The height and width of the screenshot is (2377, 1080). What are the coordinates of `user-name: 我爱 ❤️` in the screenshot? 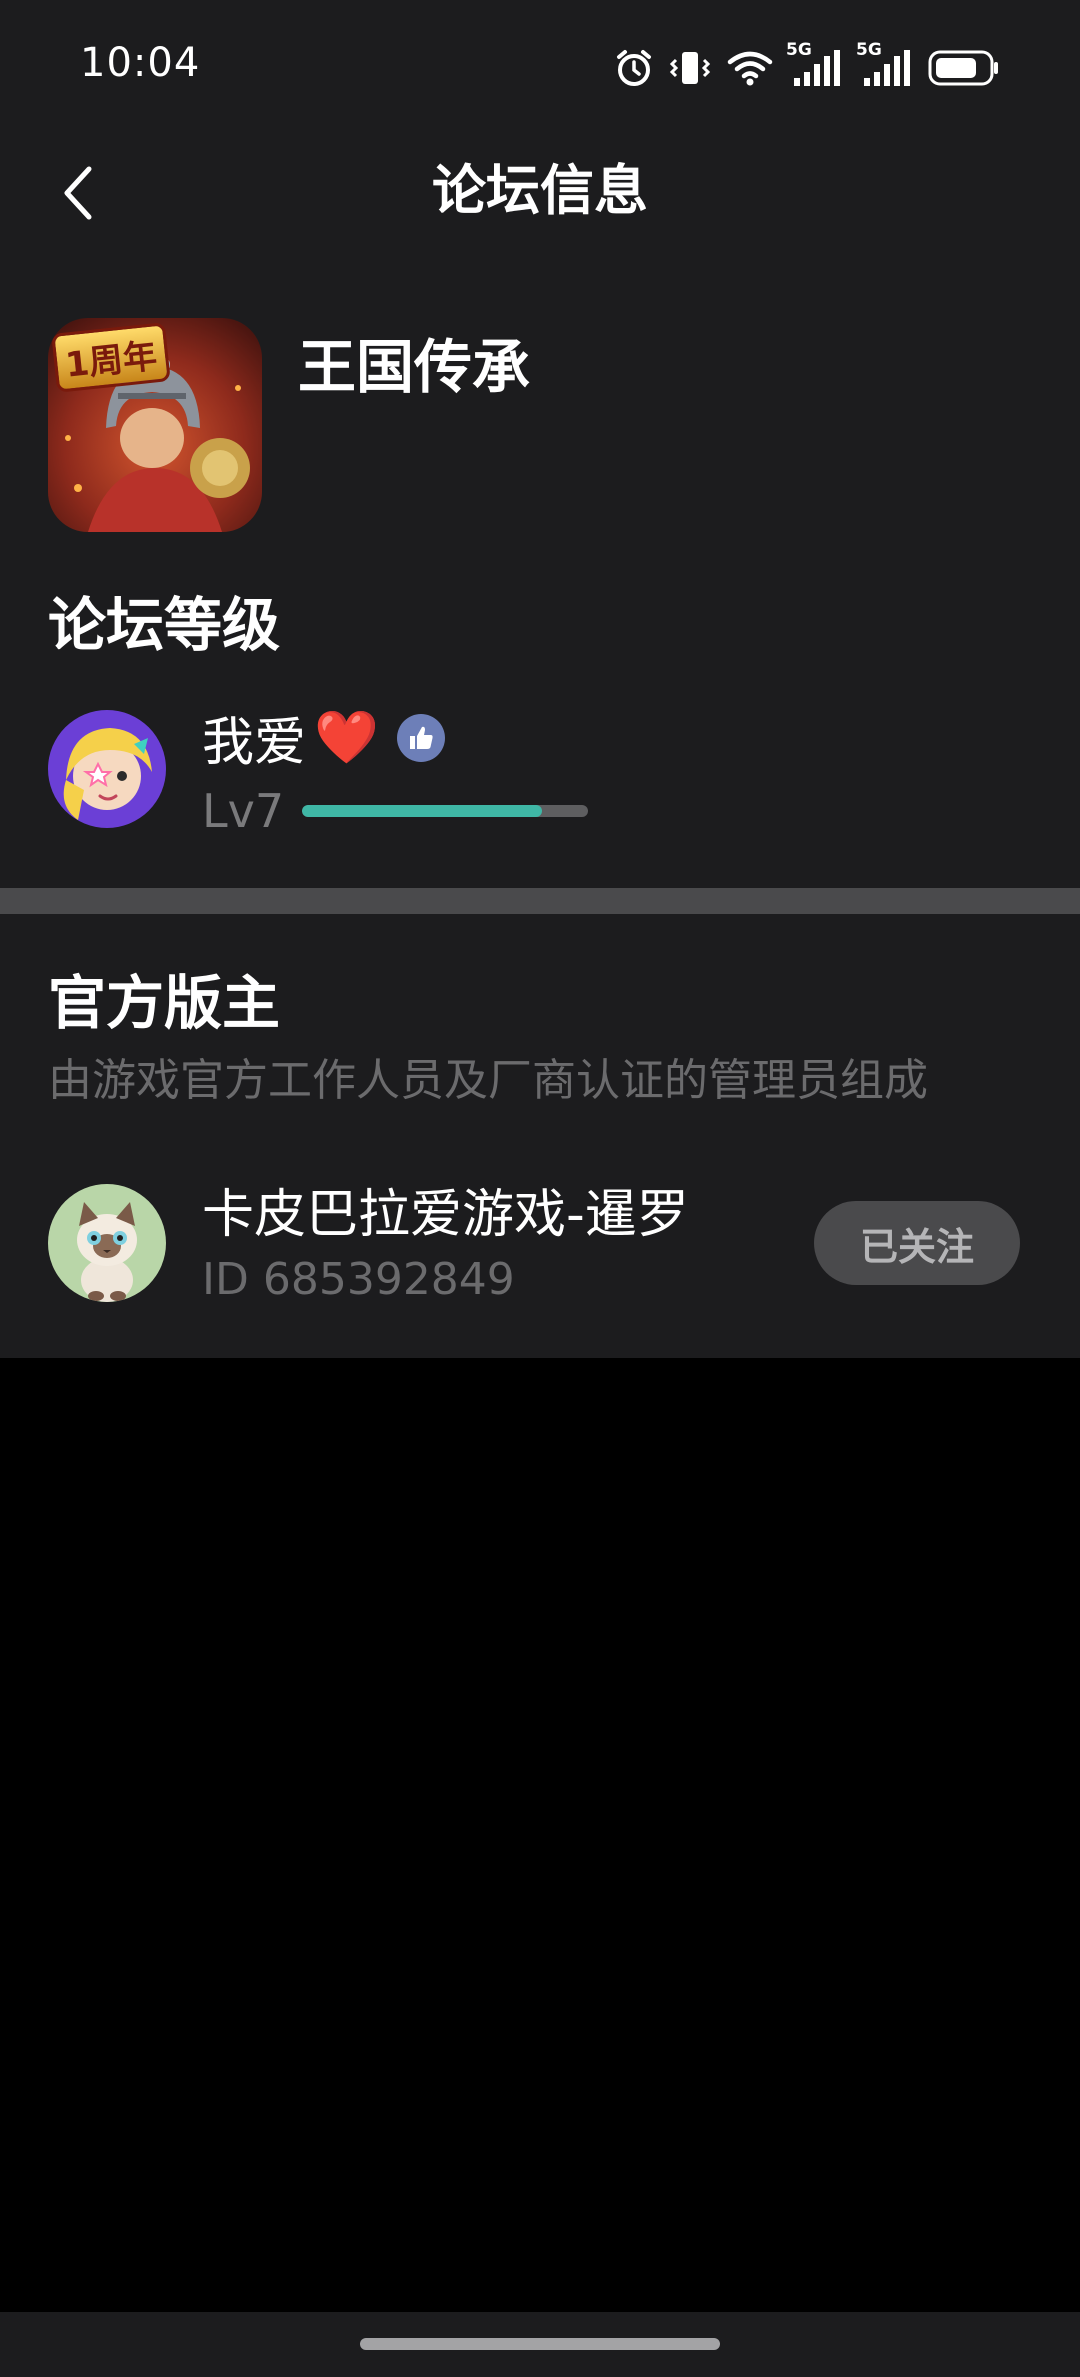 It's located at (323, 737).